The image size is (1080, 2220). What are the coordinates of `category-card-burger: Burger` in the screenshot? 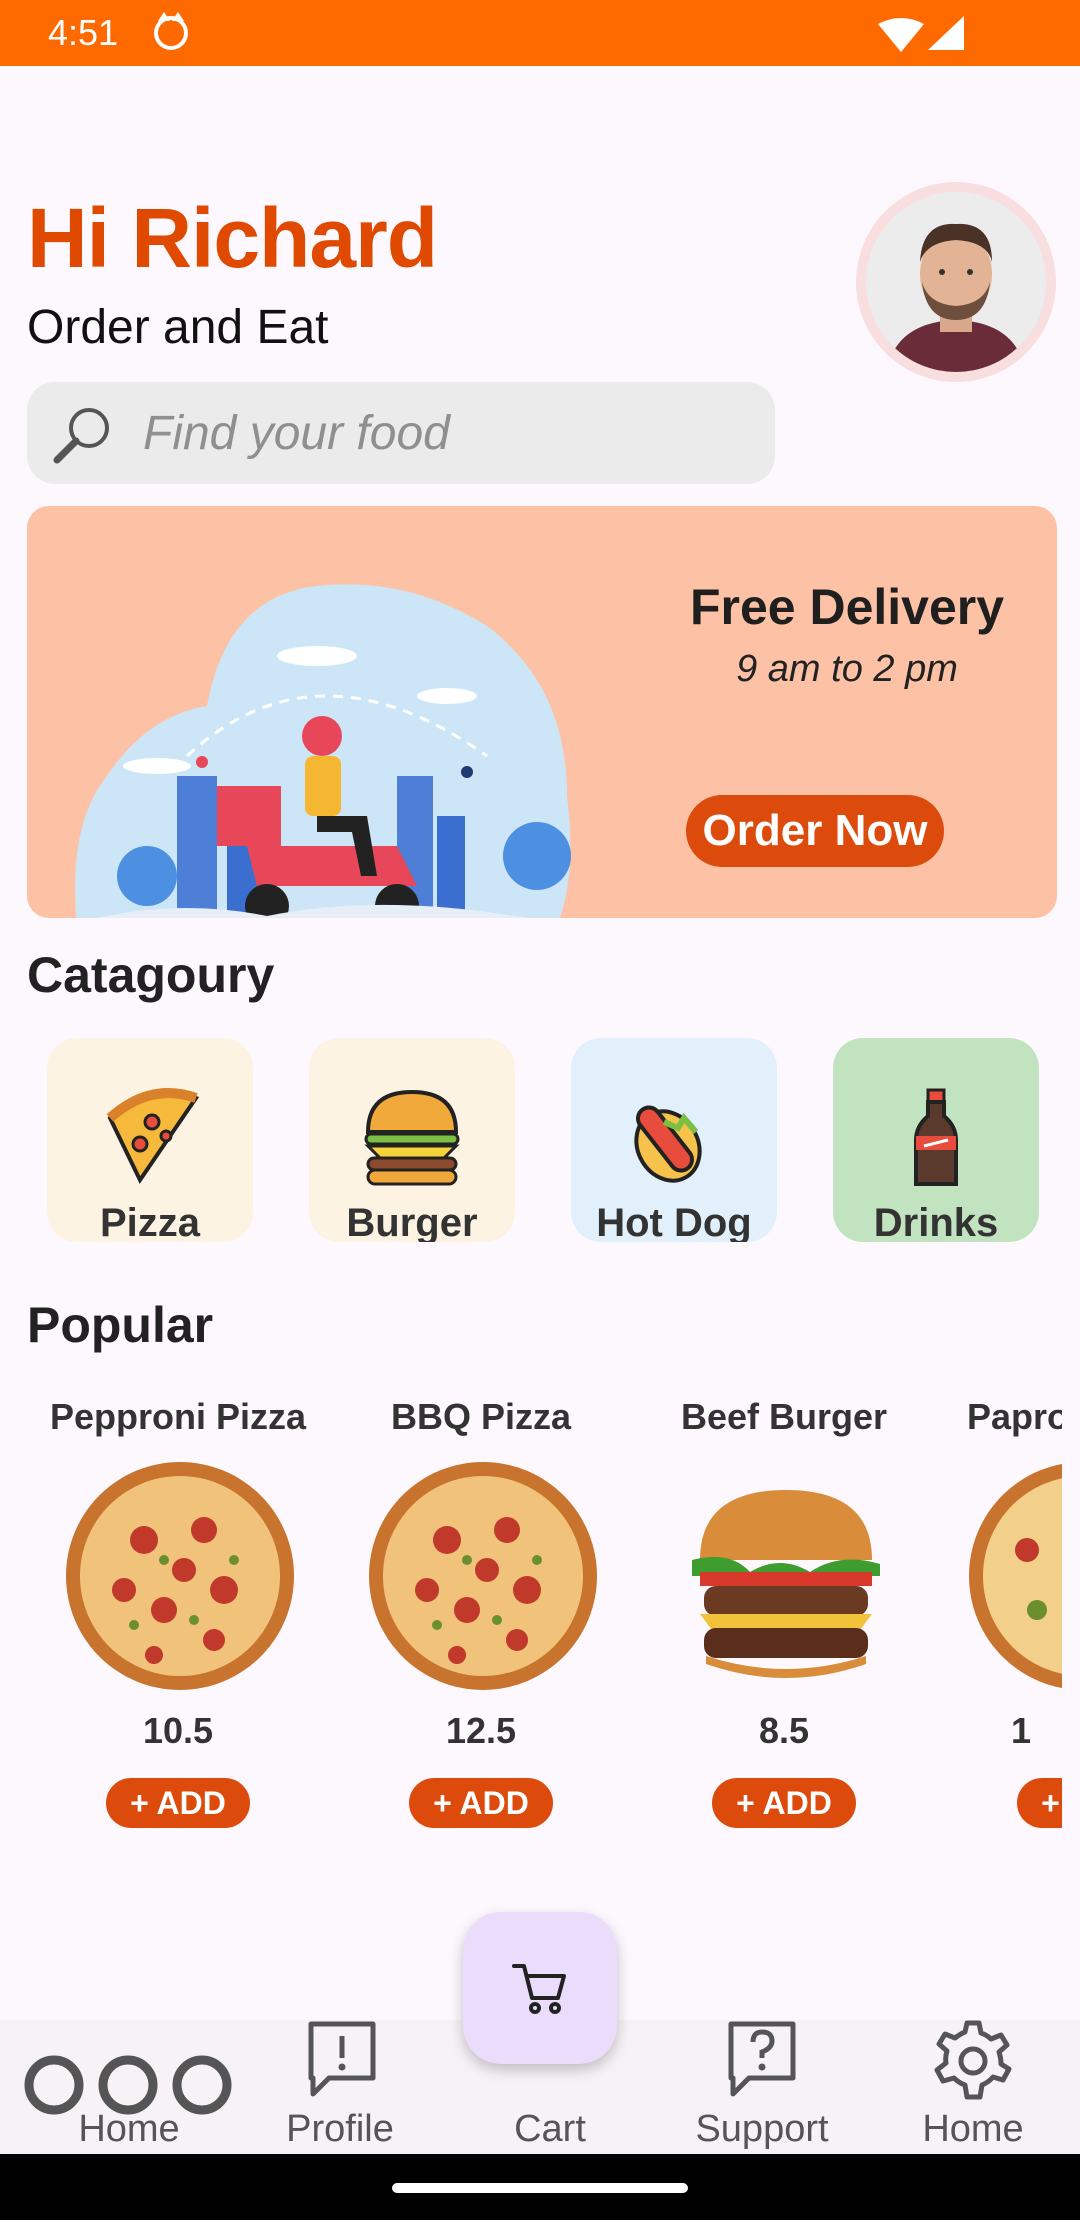 It's located at (412, 1140).